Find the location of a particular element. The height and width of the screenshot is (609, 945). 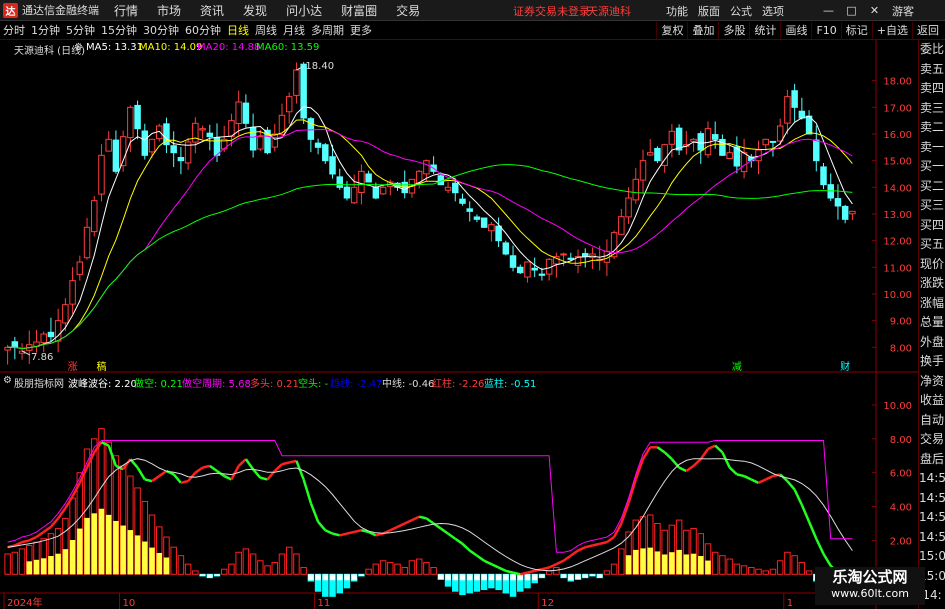

multi-stock-button: 多股 is located at coordinates (733, 30).